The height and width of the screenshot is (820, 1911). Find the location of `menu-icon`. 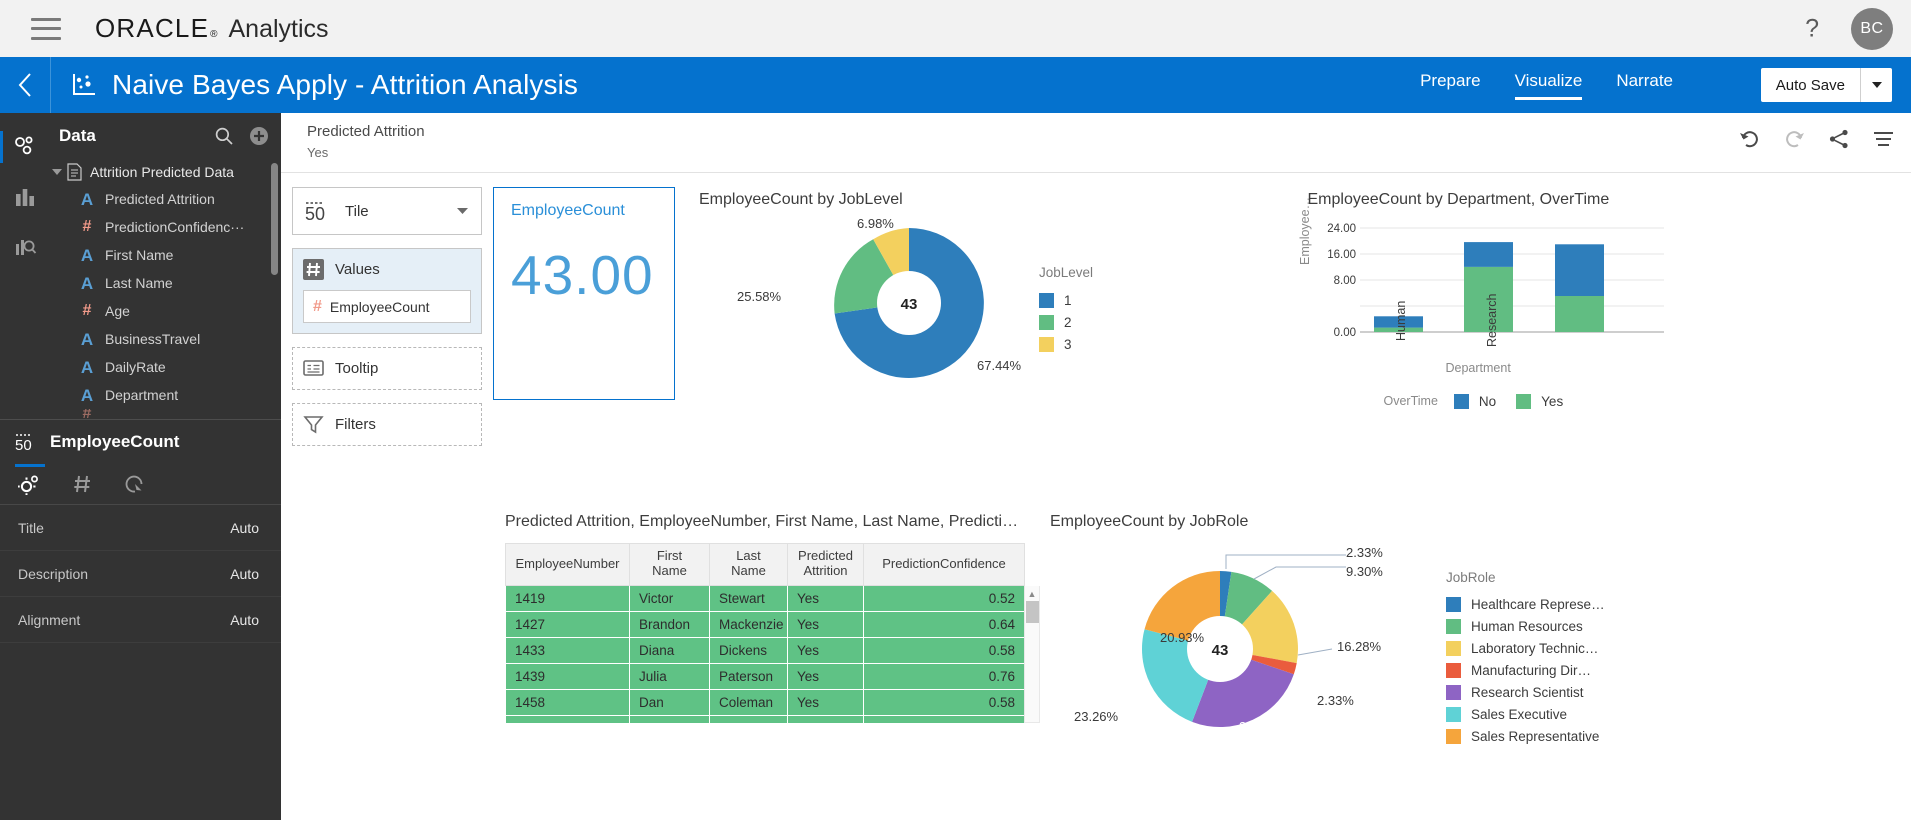

menu-icon is located at coordinates (1883, 139).